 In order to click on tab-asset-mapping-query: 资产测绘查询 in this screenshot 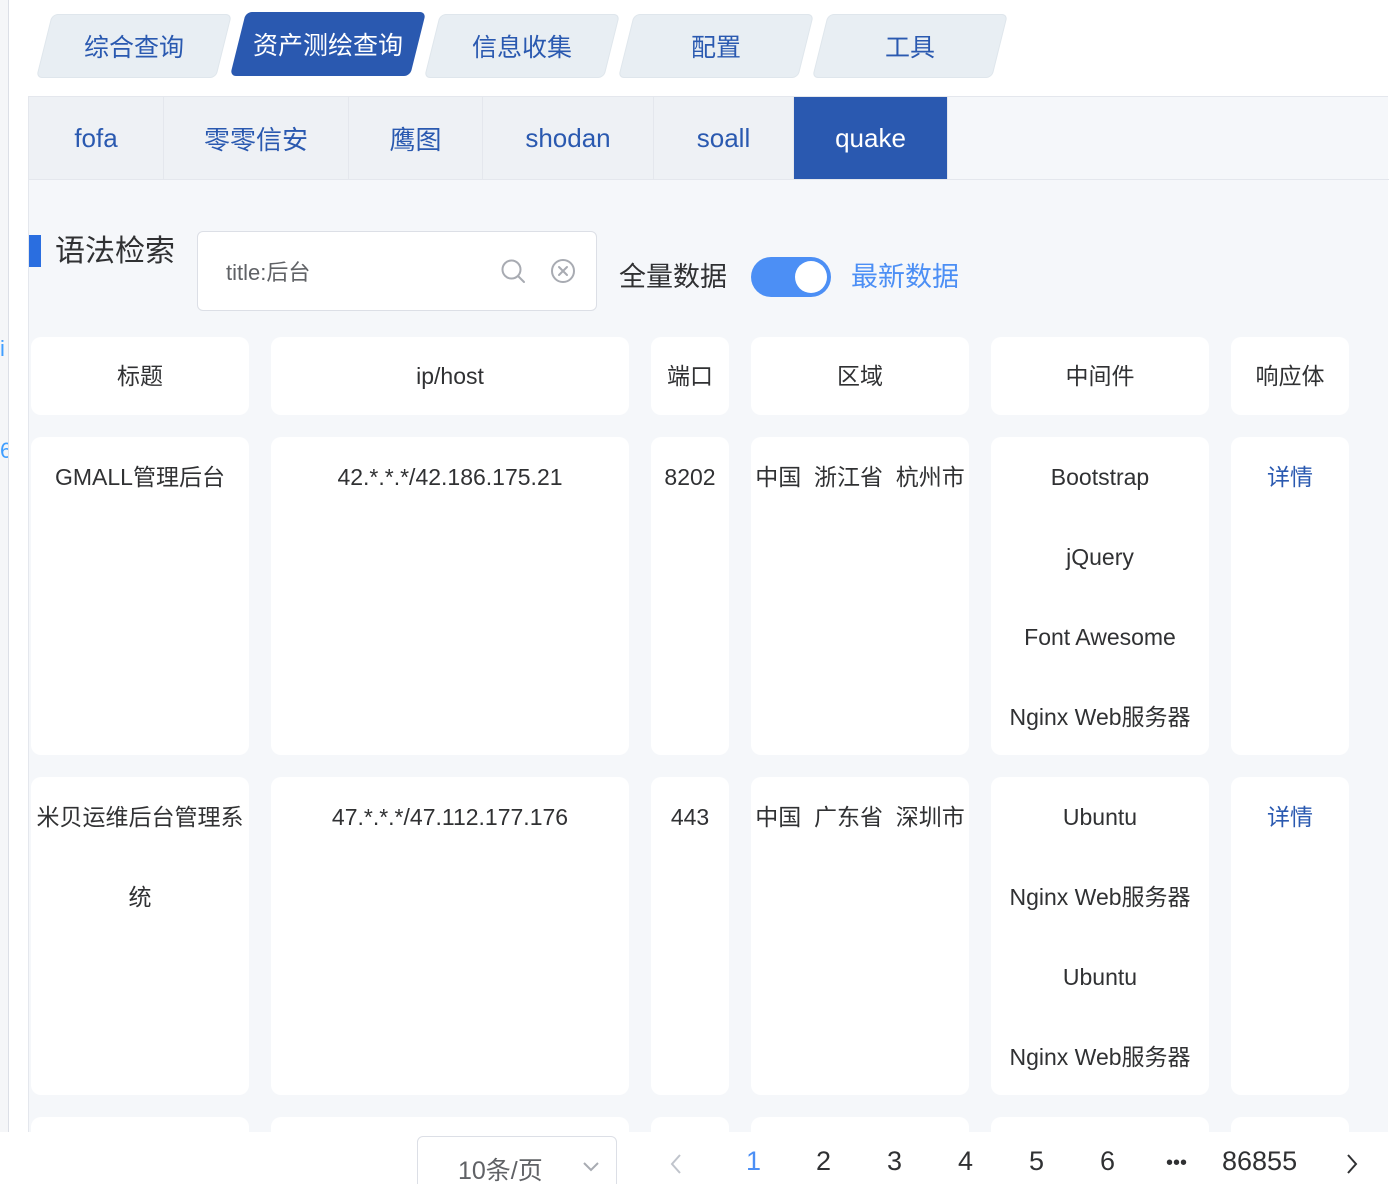, I will do `click(328, 44)`.